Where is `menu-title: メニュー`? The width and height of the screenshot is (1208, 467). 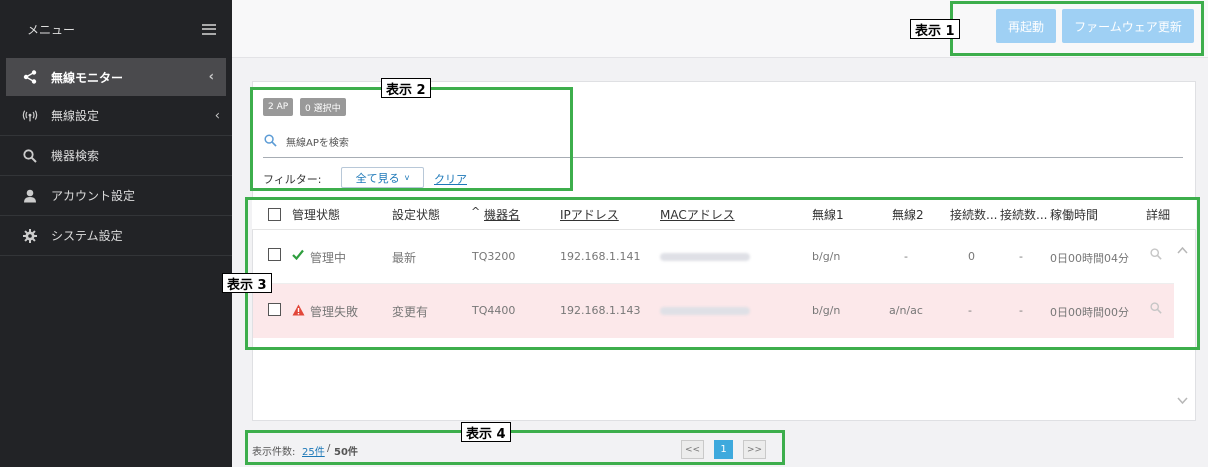 menu-title: メニュー is located at coordinates (51, 29).